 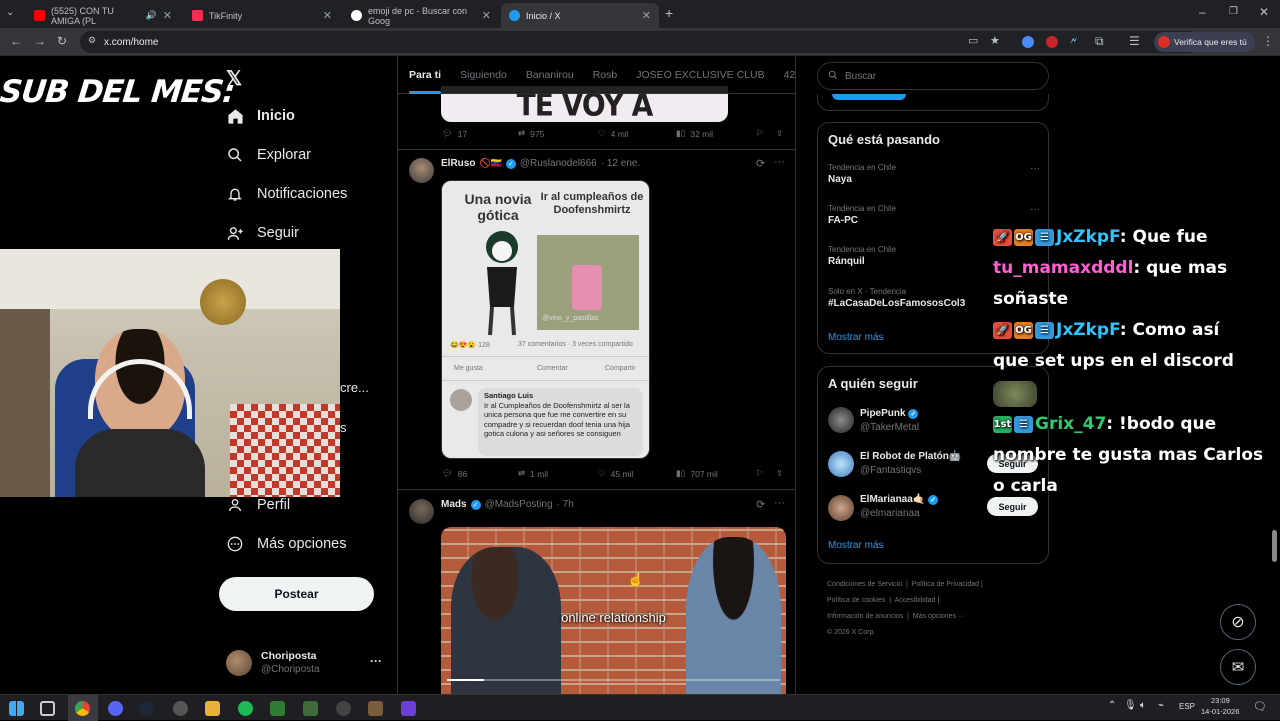 What do you see at coordinates (1233, 11) in the screenshot?
I see `restore-icon: ❐` at bounding box center [1233, 11].